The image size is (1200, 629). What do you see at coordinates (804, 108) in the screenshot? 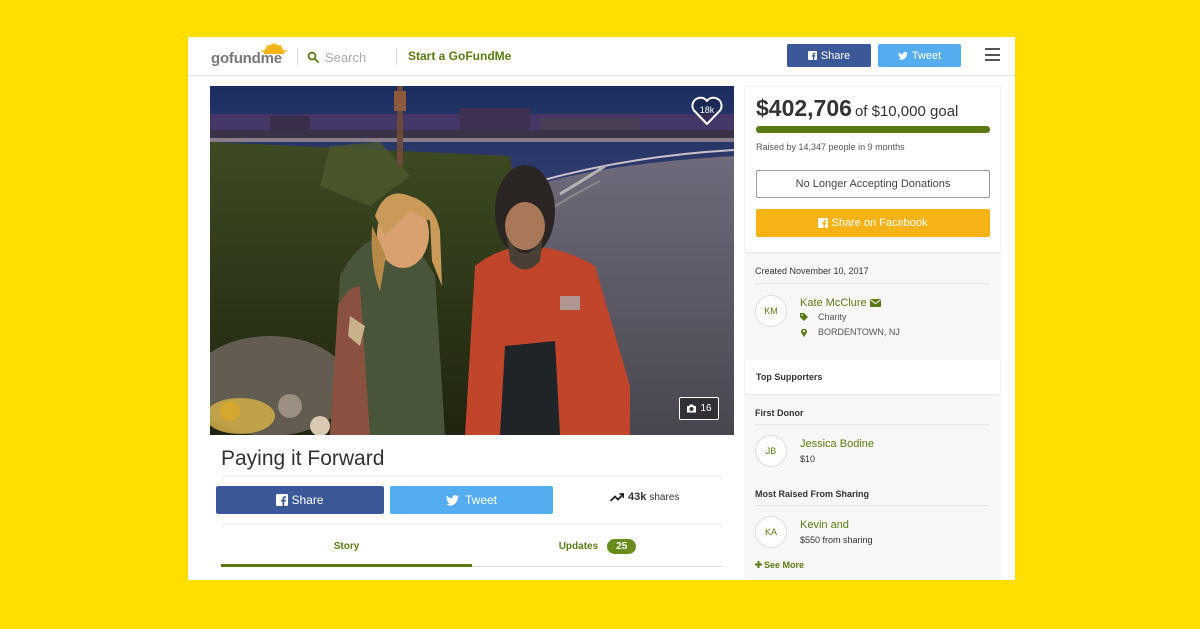
I see `raised-amount: $402,706` at bounding box center [804, 108].